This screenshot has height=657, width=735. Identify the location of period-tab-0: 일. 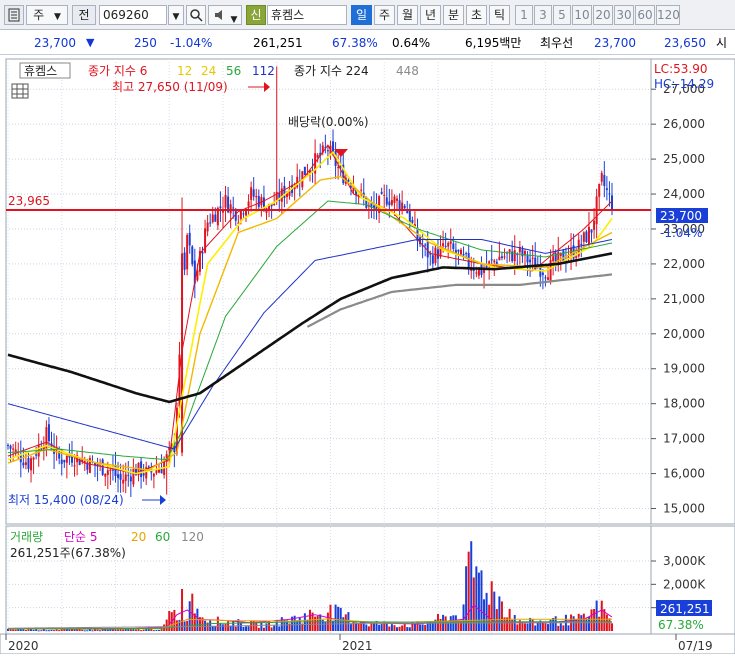
(361, 15).